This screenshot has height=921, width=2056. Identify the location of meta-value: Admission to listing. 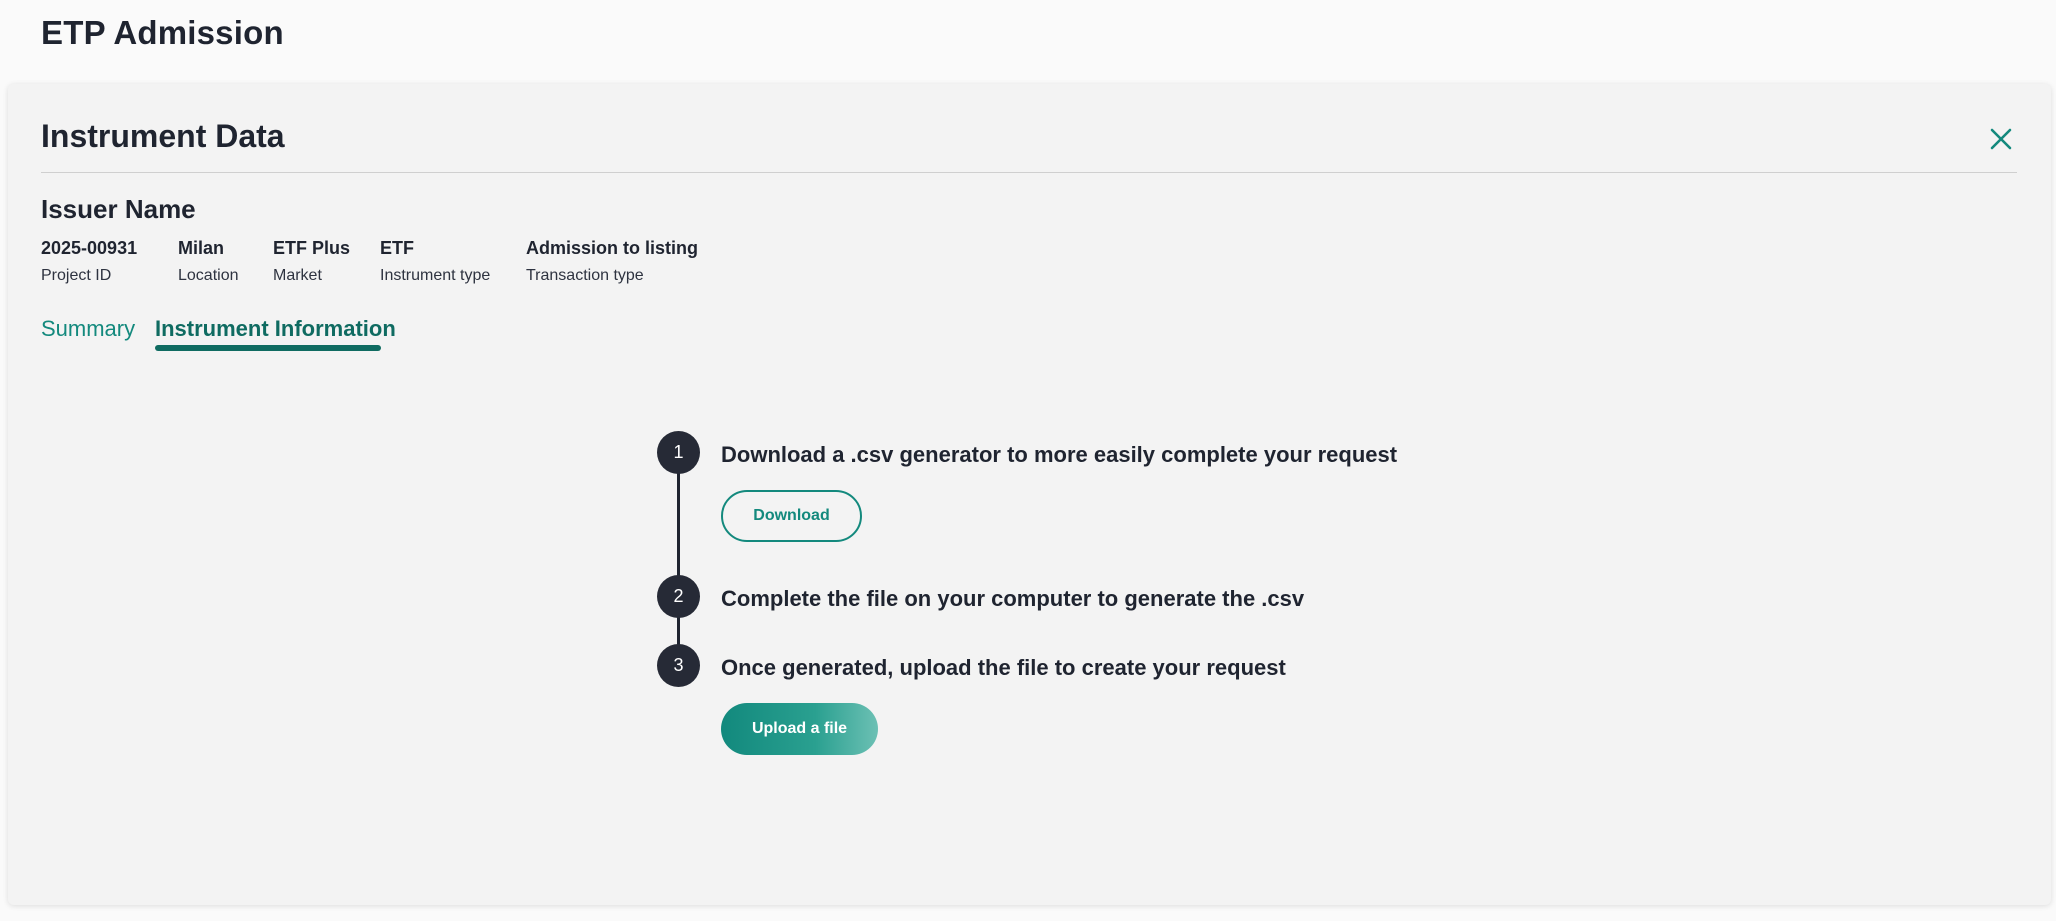
(612, 248).